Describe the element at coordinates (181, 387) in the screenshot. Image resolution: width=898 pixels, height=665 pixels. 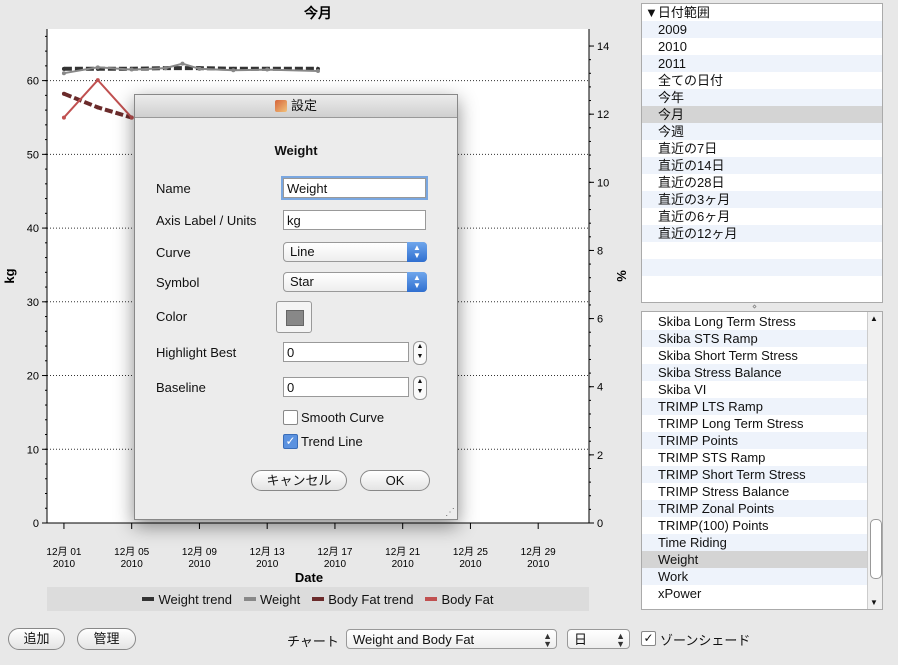
I see `baseline-label: Baseline` at that location.